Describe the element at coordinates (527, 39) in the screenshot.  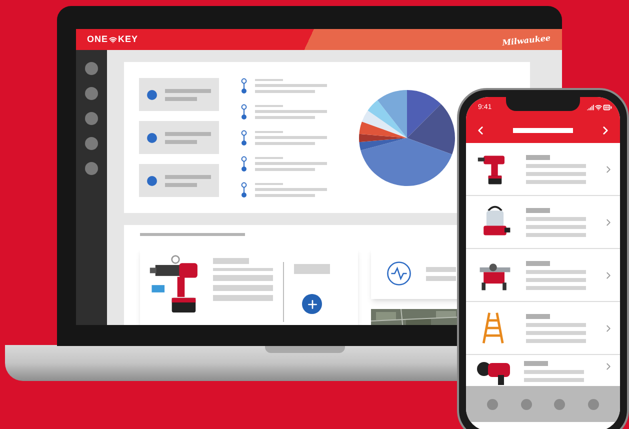
I see `brand-logo: Milwaukee` at that location.